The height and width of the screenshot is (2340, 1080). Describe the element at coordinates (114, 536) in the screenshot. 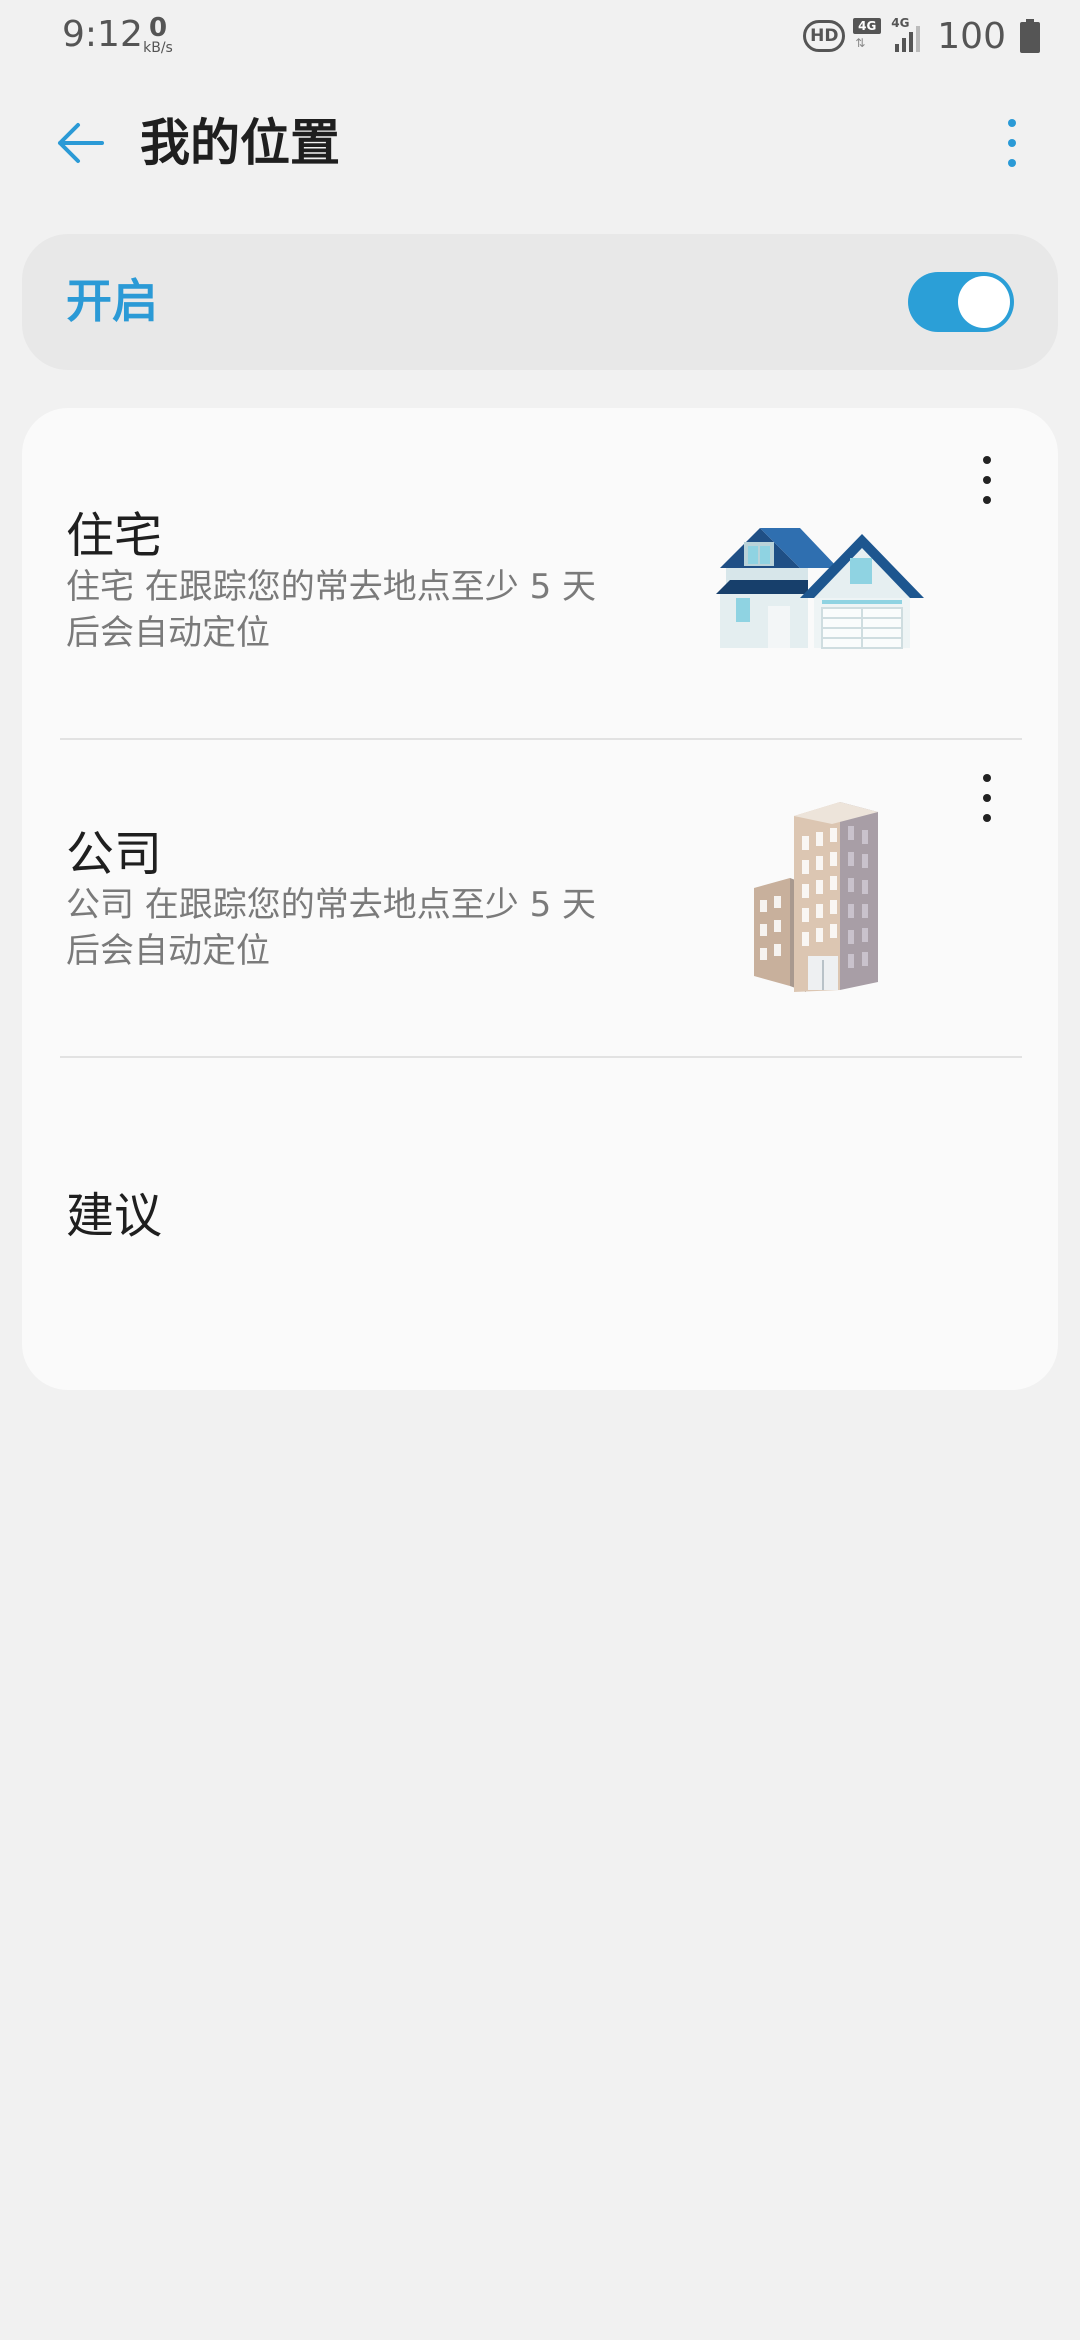

I see `place-title: 住宅` at that location.